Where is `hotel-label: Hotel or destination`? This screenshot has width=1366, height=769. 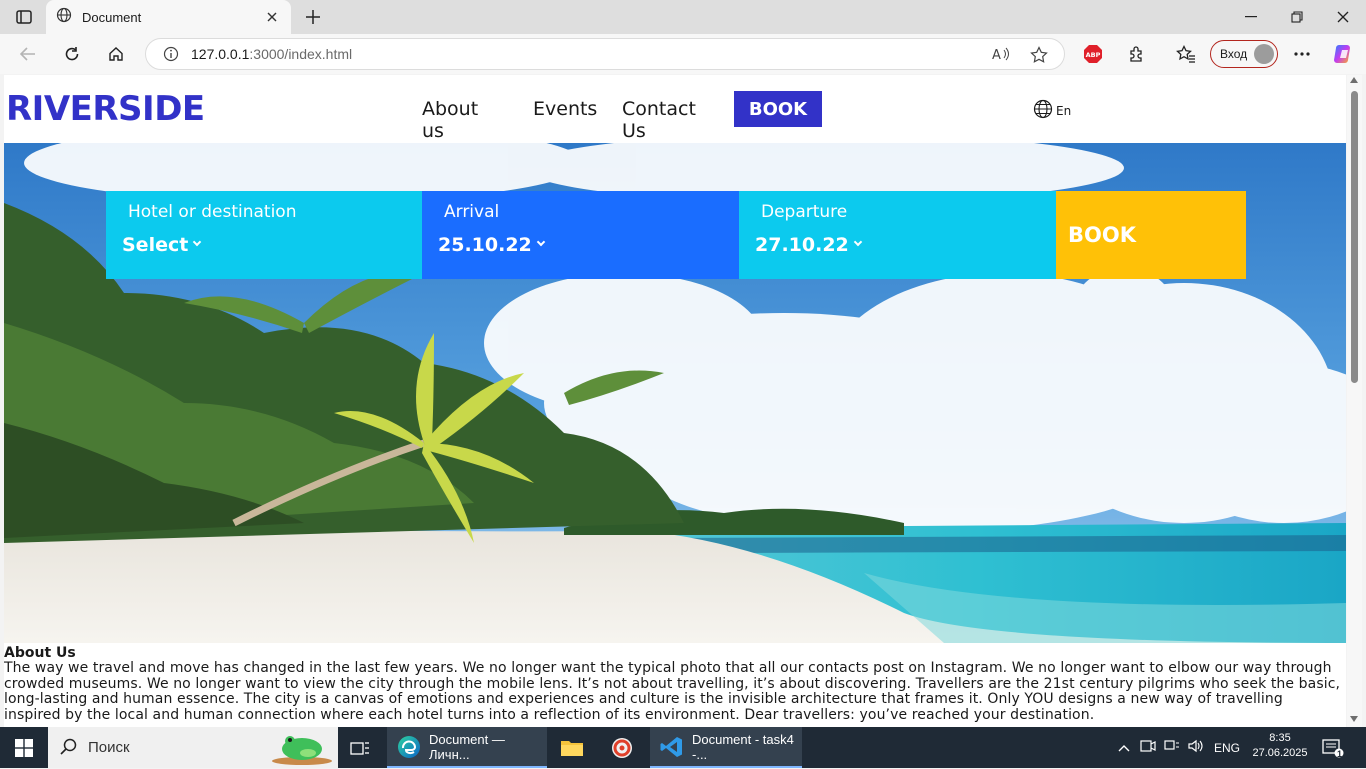 hotel-label: Hotel or destination is located at coordinates (212, 212).